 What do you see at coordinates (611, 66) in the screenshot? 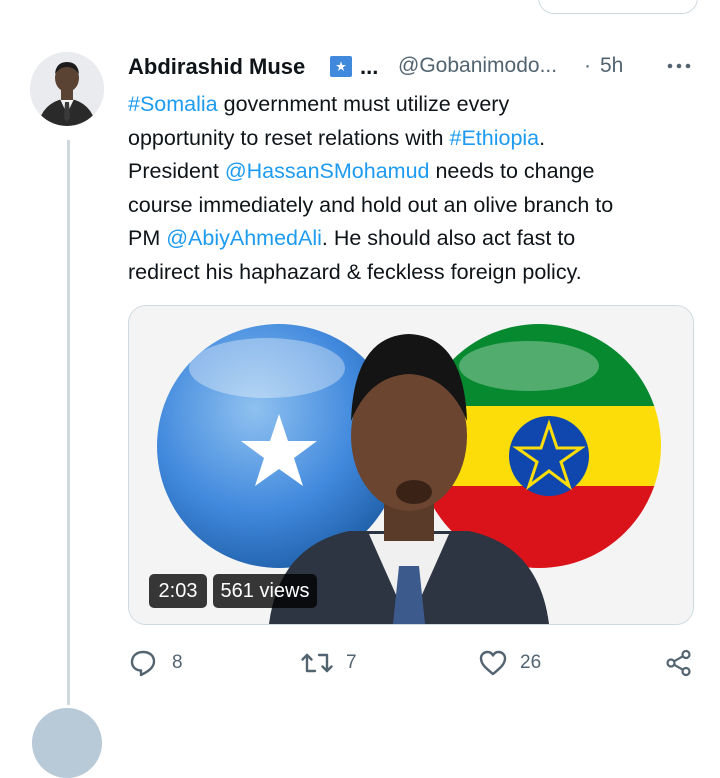
I see `tweet-timestamp: 5h` at bounding box center [611, 66].